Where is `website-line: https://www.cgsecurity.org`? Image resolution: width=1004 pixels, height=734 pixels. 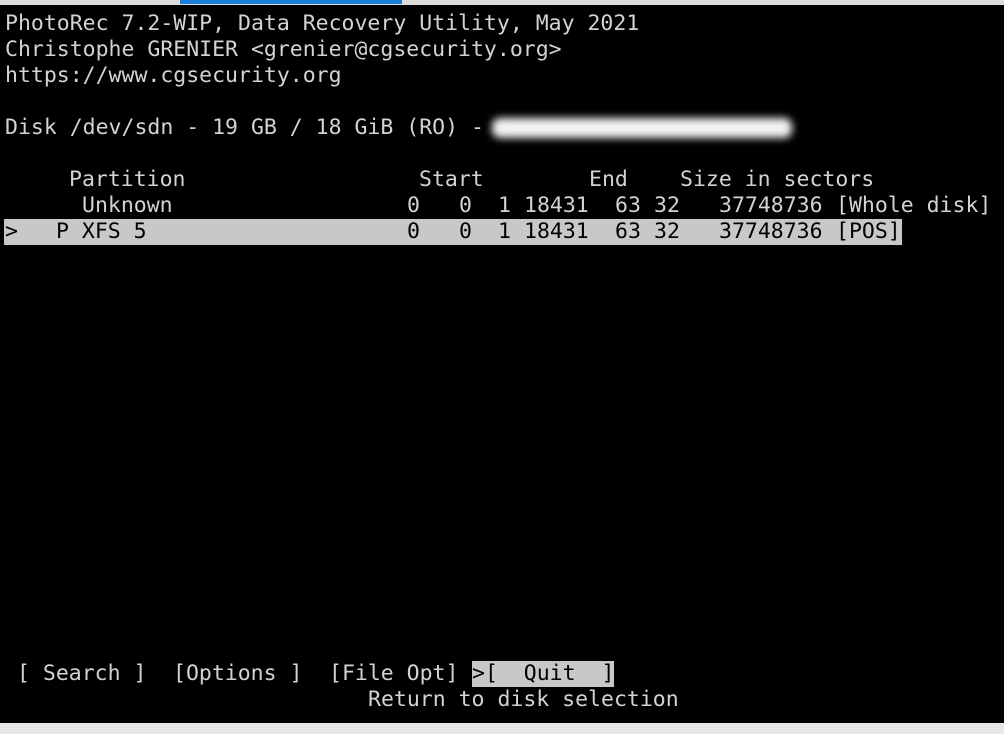 website-line: https://www.cgsecurity.org is located at coordinates (173, 75).